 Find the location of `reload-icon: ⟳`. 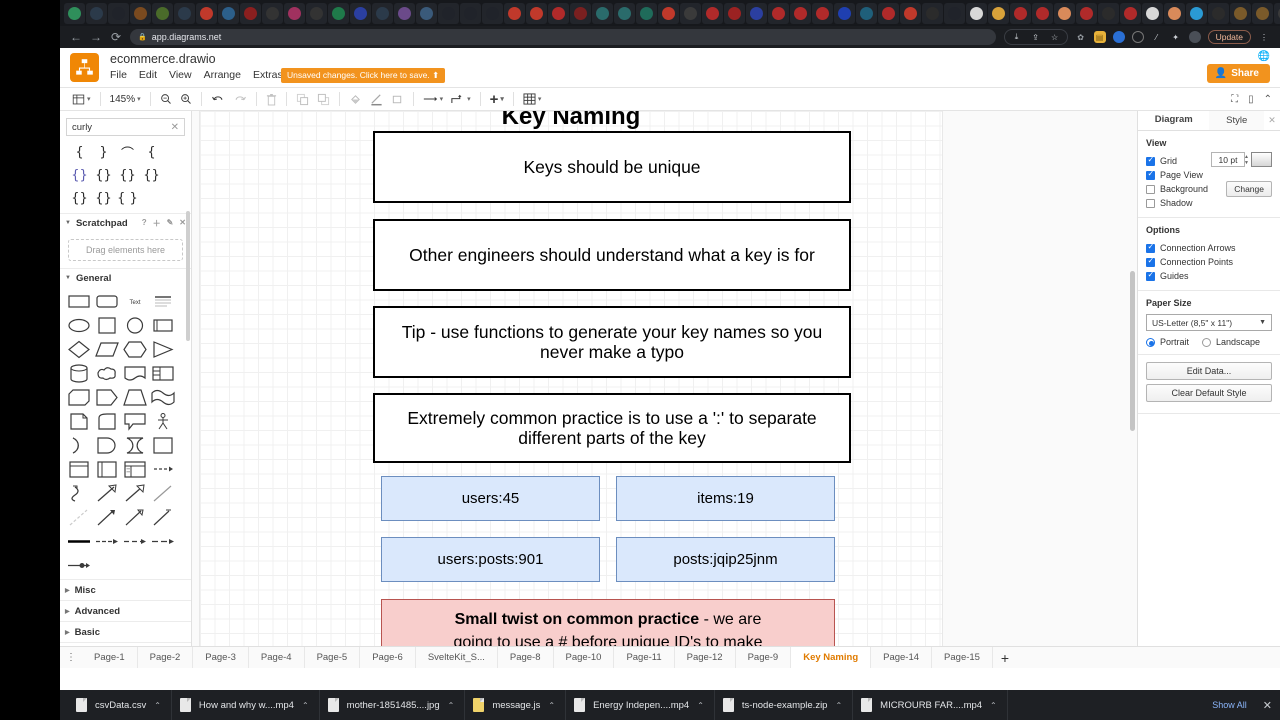

reload-icon: ⟳ is located at coordinates (116, 37).